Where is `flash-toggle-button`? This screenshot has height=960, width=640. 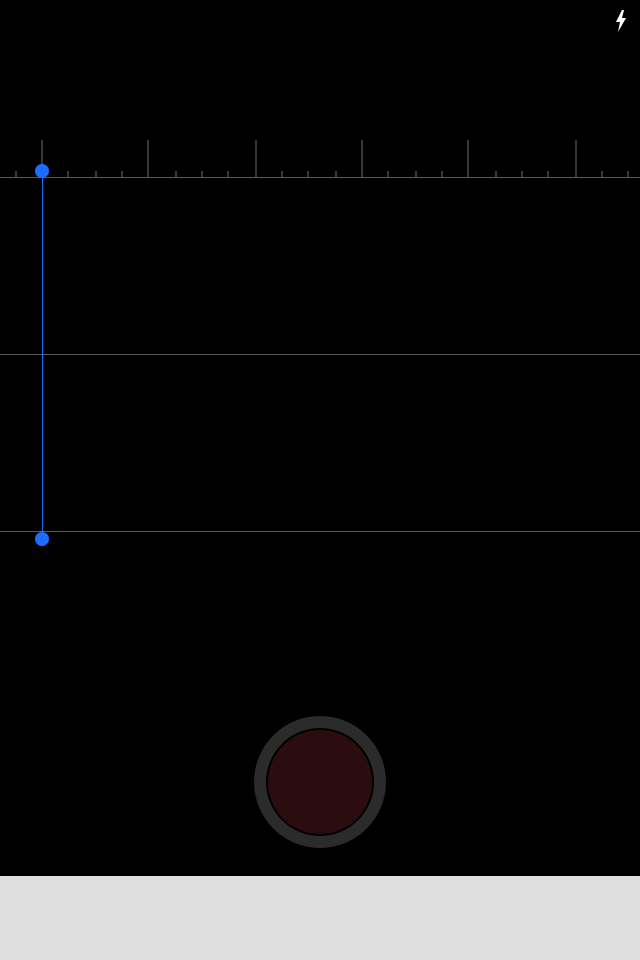
flash-toggle-button is located at coordinates (621, 21).